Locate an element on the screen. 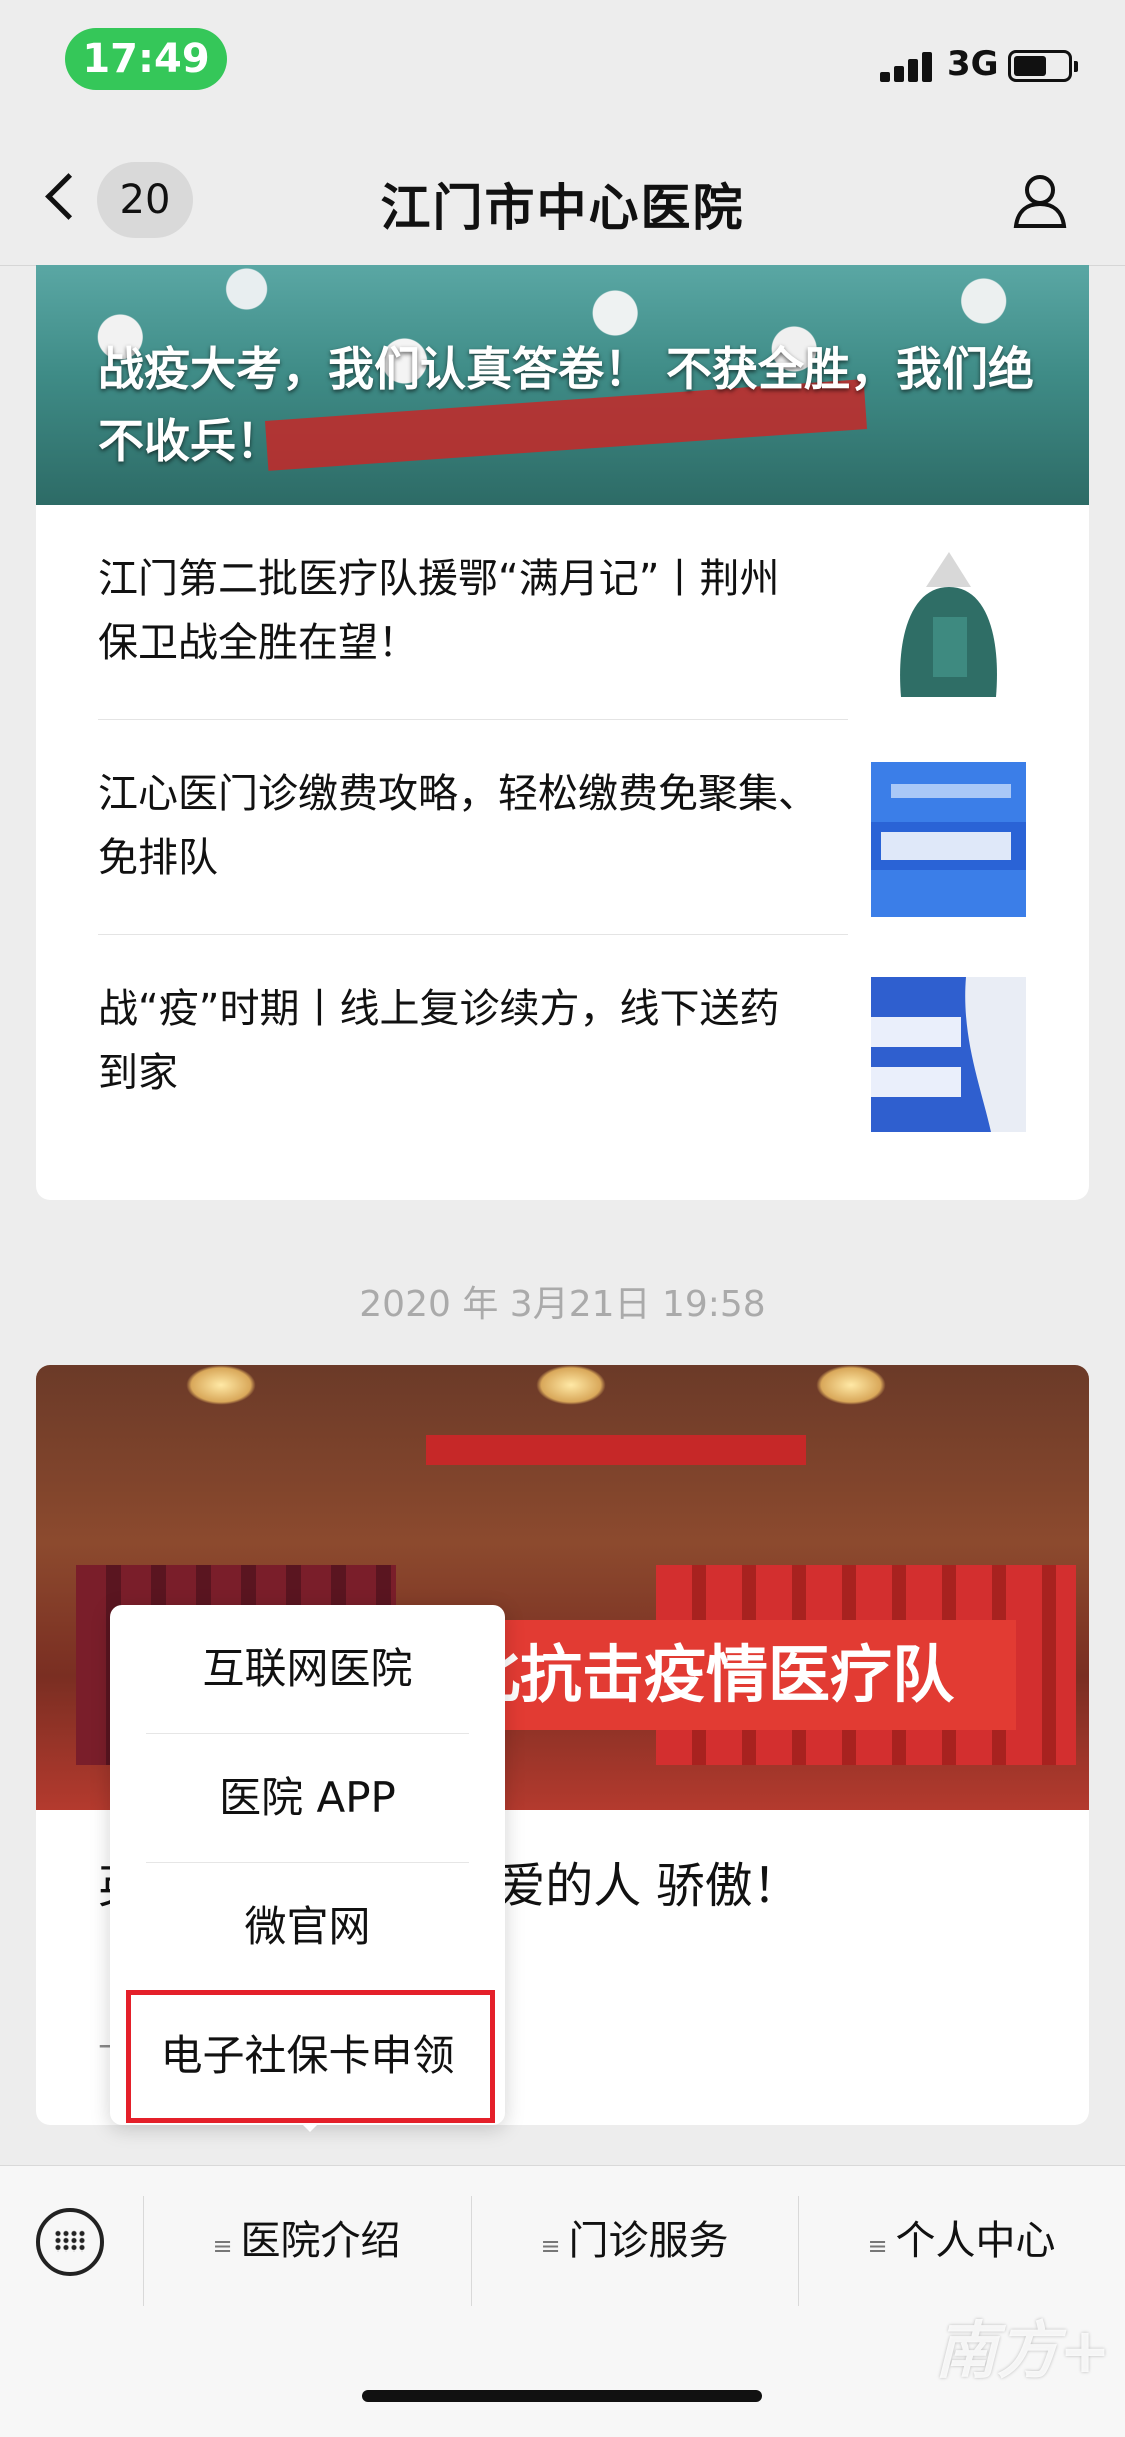 The width and height of the screenshot is (1125, 2437). highlight-box is located at coordinates (310, 2056).